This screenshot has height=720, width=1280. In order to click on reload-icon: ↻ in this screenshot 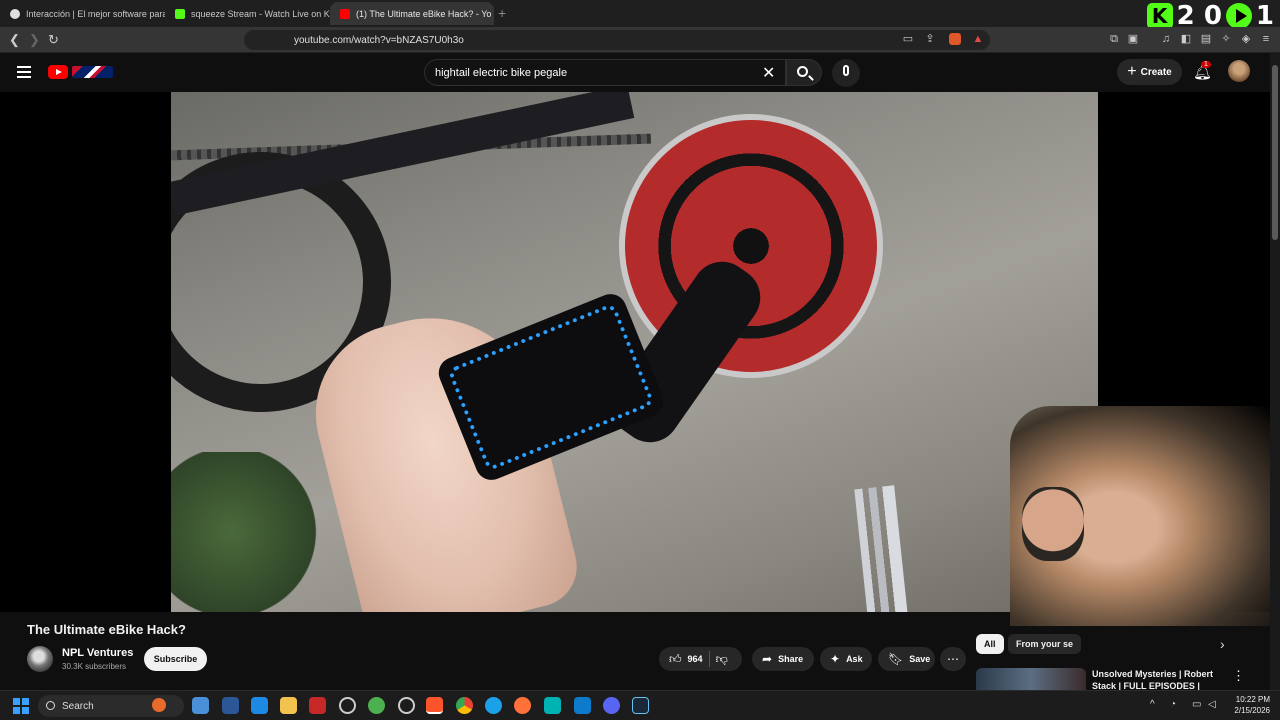, I will do `click(53, 40)`.